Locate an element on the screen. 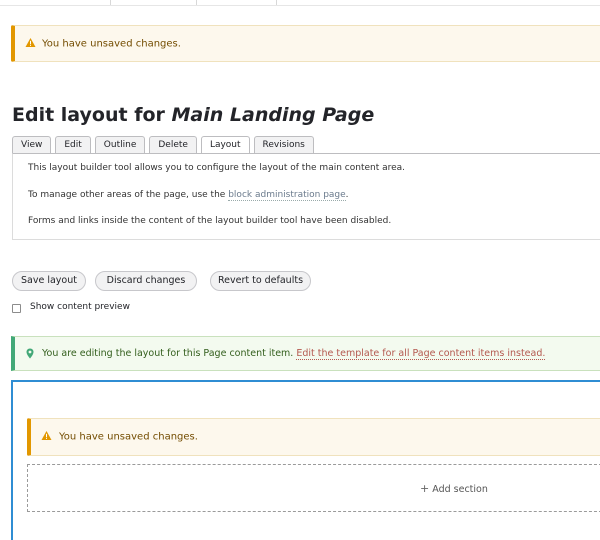 The width and height of the screenshot is (600, 540). show-content-preview-checkbox is located at coordinates (16, 308).